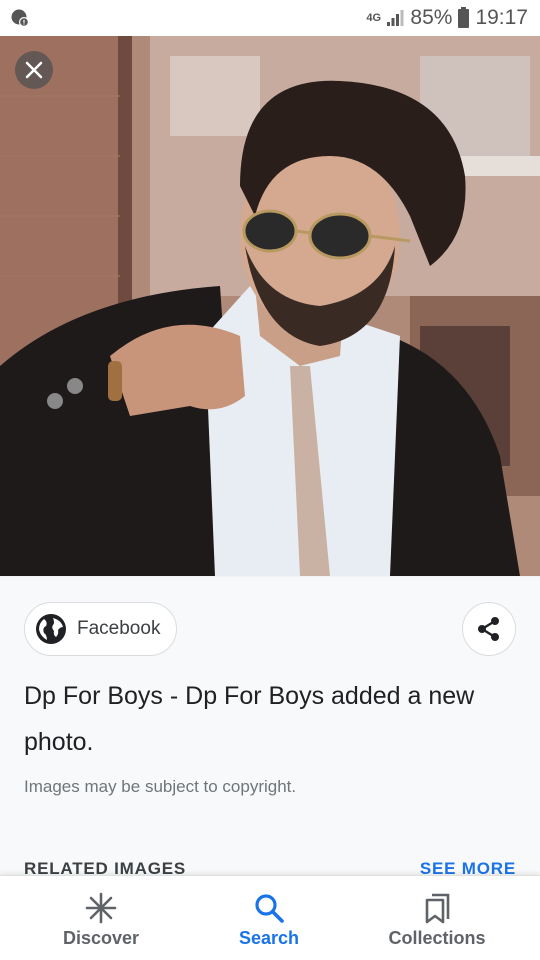  Describe the element at coordinates (270, 18) in the screenshot. I see `status-bar: 4G 85% 19:17` at that location.